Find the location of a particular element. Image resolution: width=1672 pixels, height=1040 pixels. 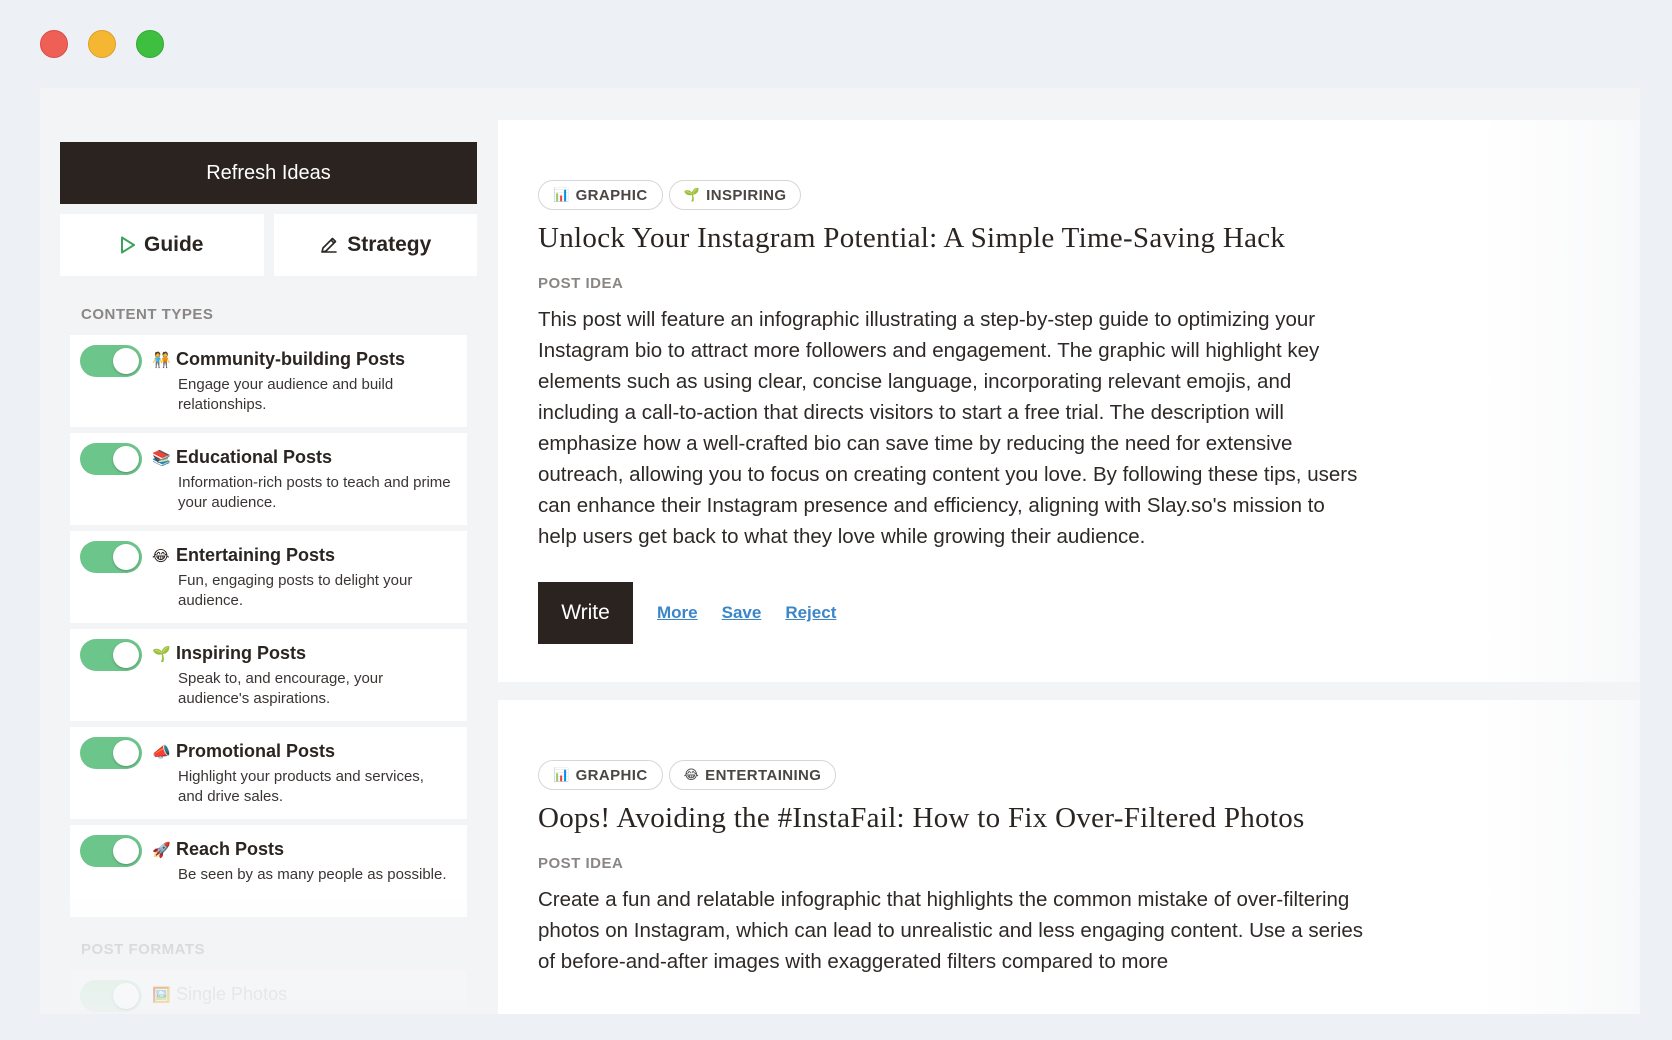

post-tags: 📊 GRAPHIC 🌱 INSPIRING is located at coordinates (1089, 195).